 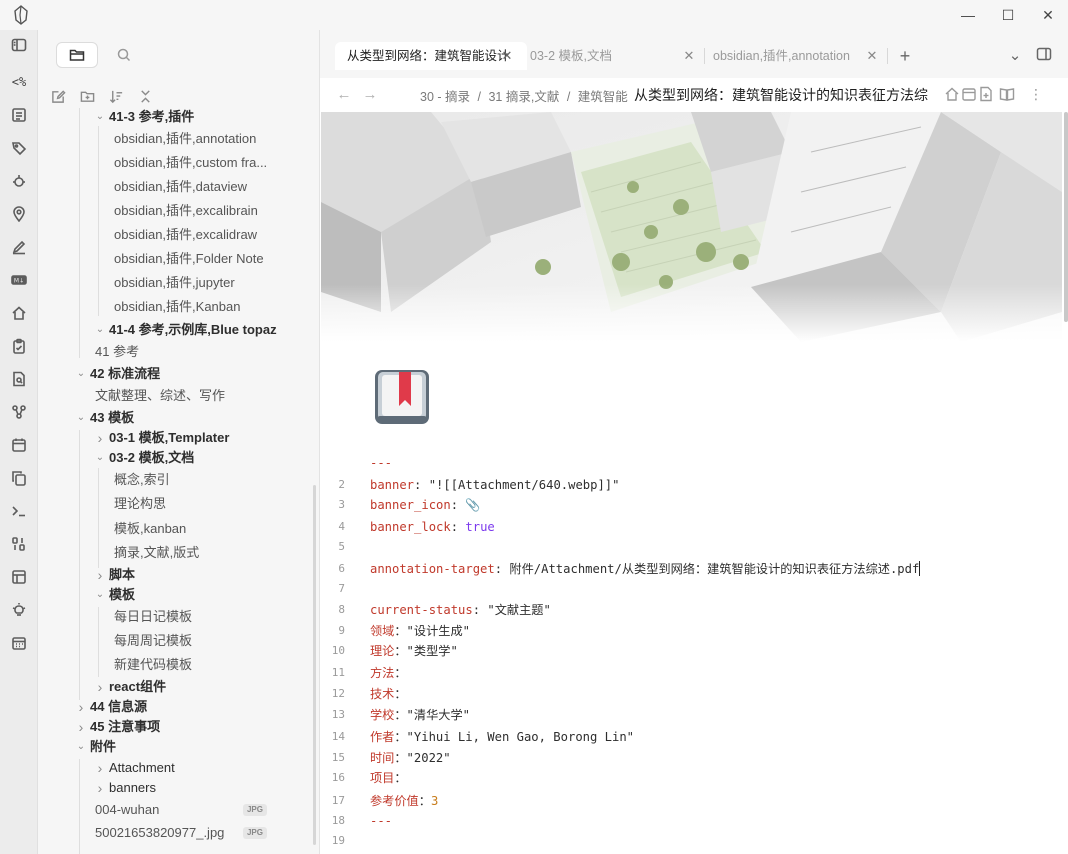 What do you see at coordinates (178, 352) in the screenshot?
I see `tree-file: 41 参考` at bounding box center [178, 352].